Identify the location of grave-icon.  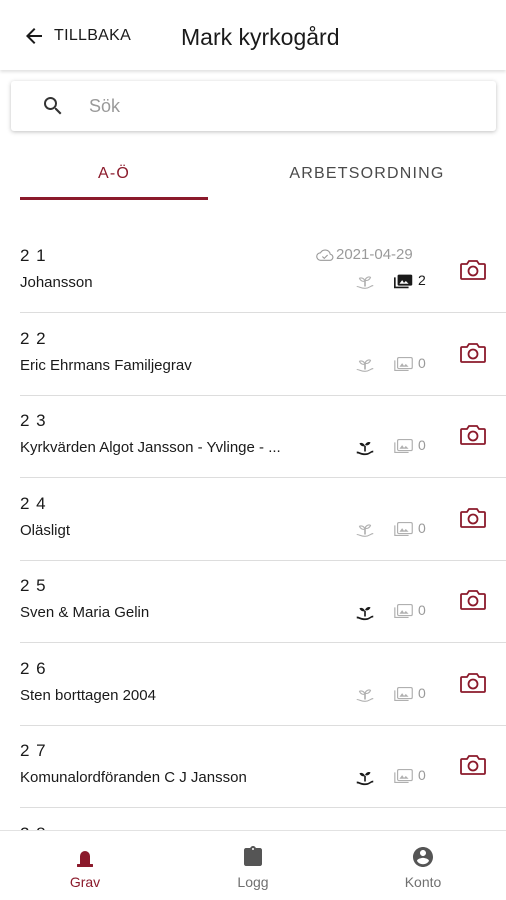
(85, 859).